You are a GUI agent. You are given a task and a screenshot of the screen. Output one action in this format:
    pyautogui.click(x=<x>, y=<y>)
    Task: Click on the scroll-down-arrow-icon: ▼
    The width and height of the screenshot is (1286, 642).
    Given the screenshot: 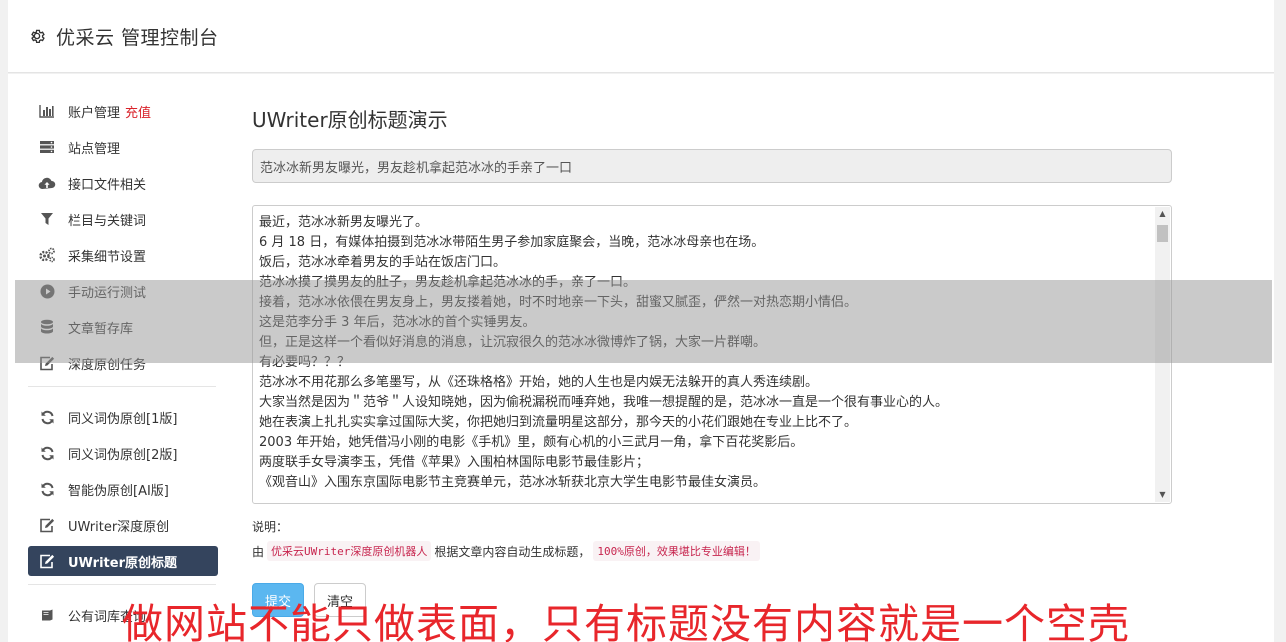 What is the action you would take?
    pyautogui.click(x=1162, y=495)
    